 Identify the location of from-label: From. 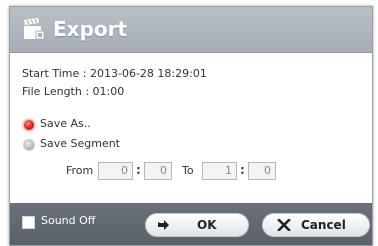
(80, 170).